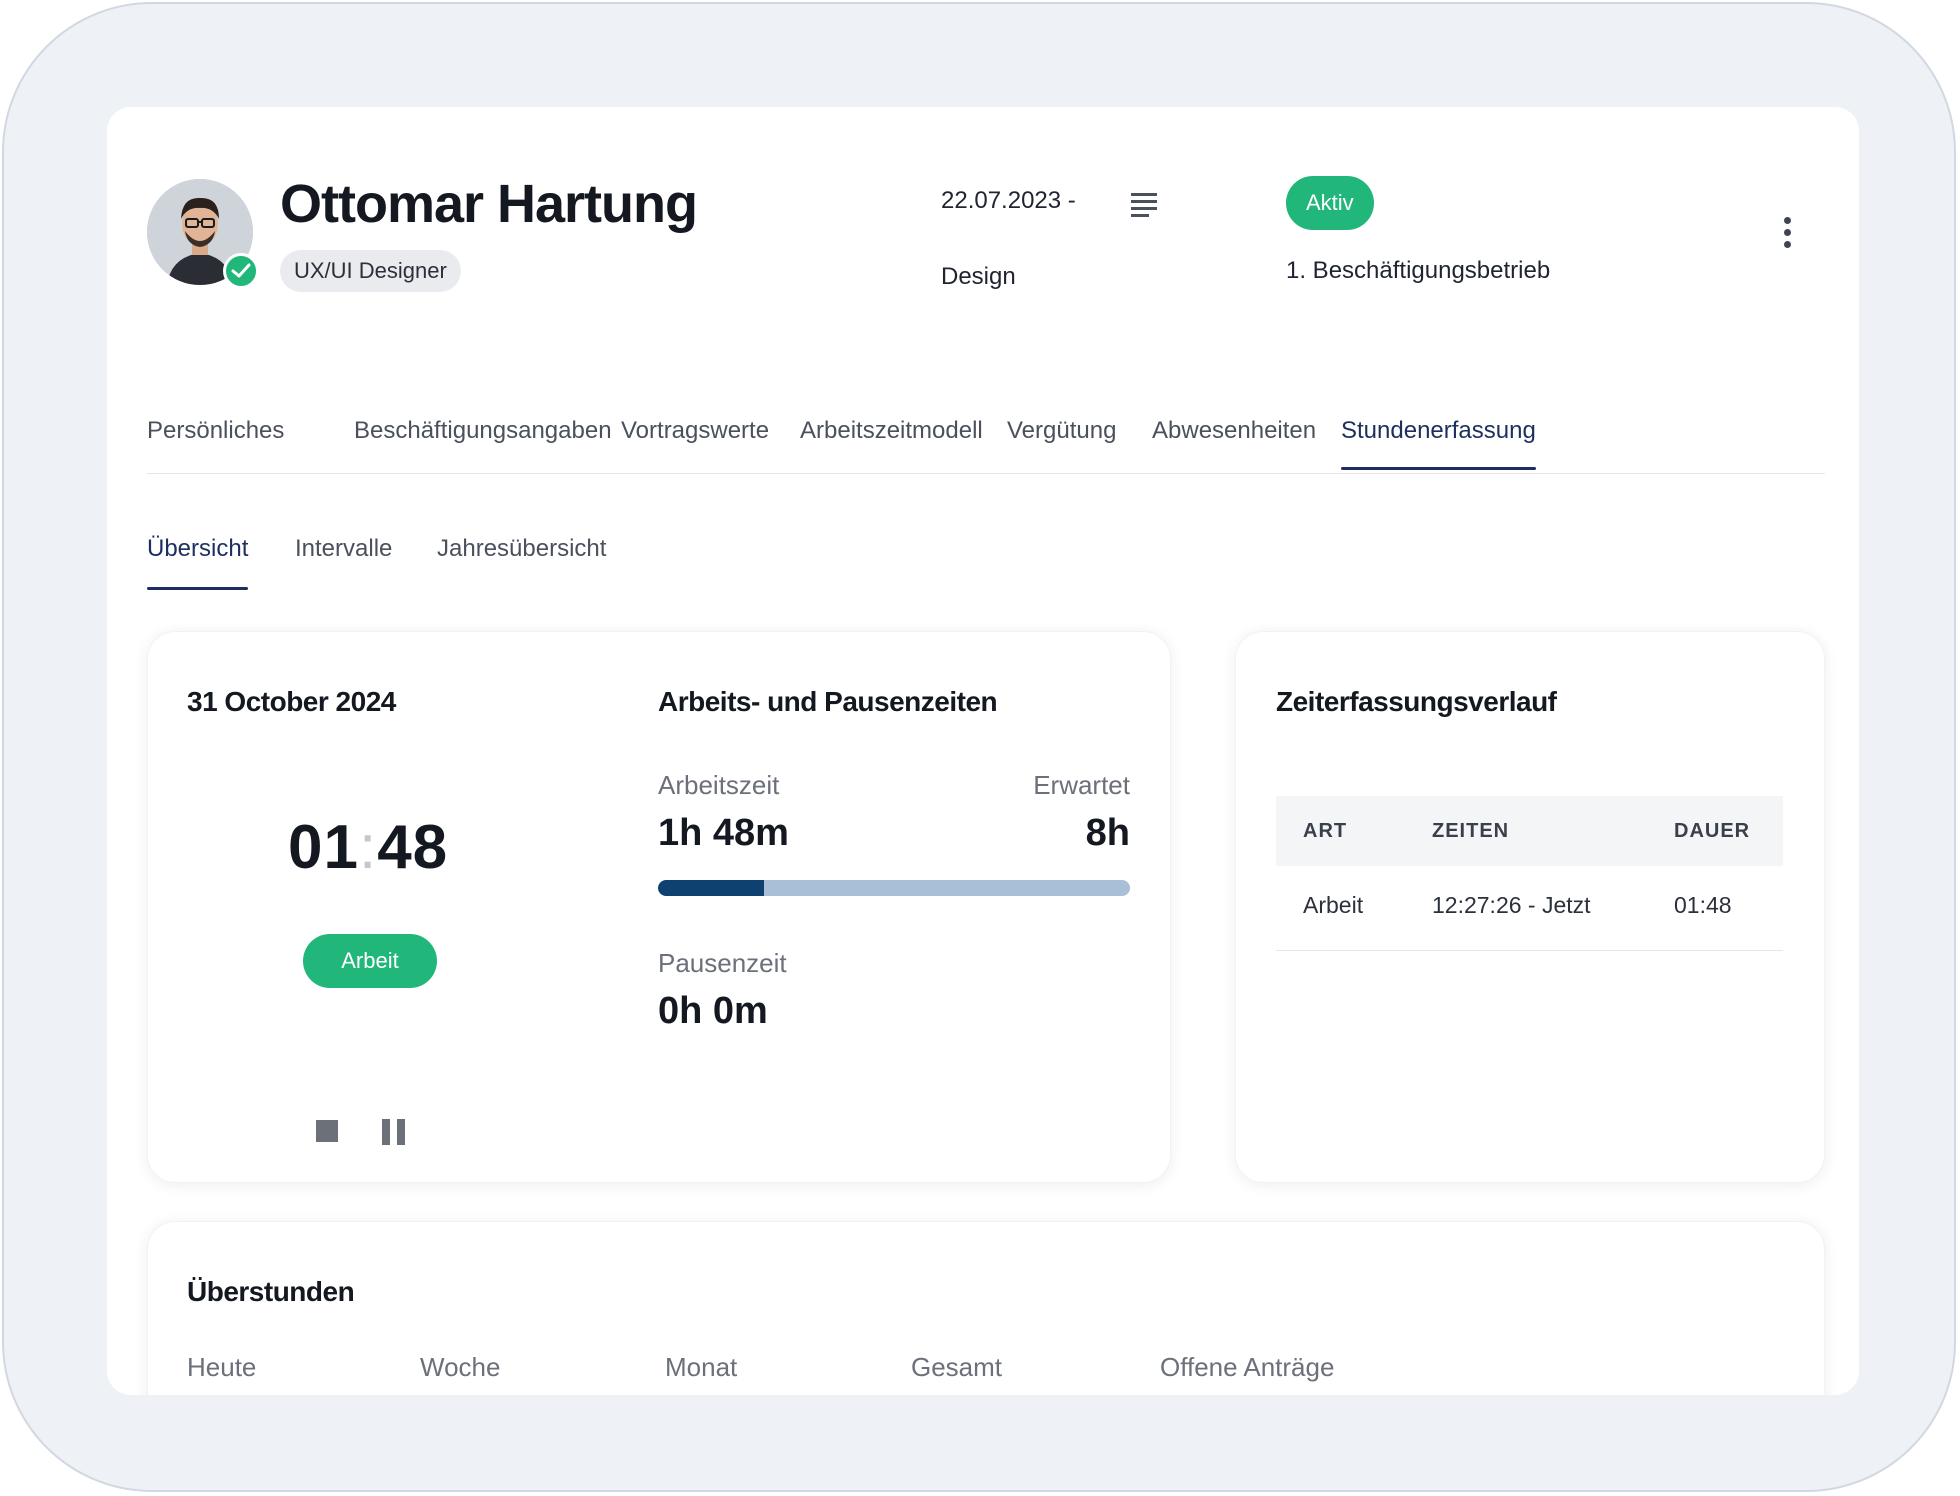 The image size is (1960, 1496). What do you see at coordinates (203, 234) in the screenshot?
I see `avatar` at bounding box center [203, 234].